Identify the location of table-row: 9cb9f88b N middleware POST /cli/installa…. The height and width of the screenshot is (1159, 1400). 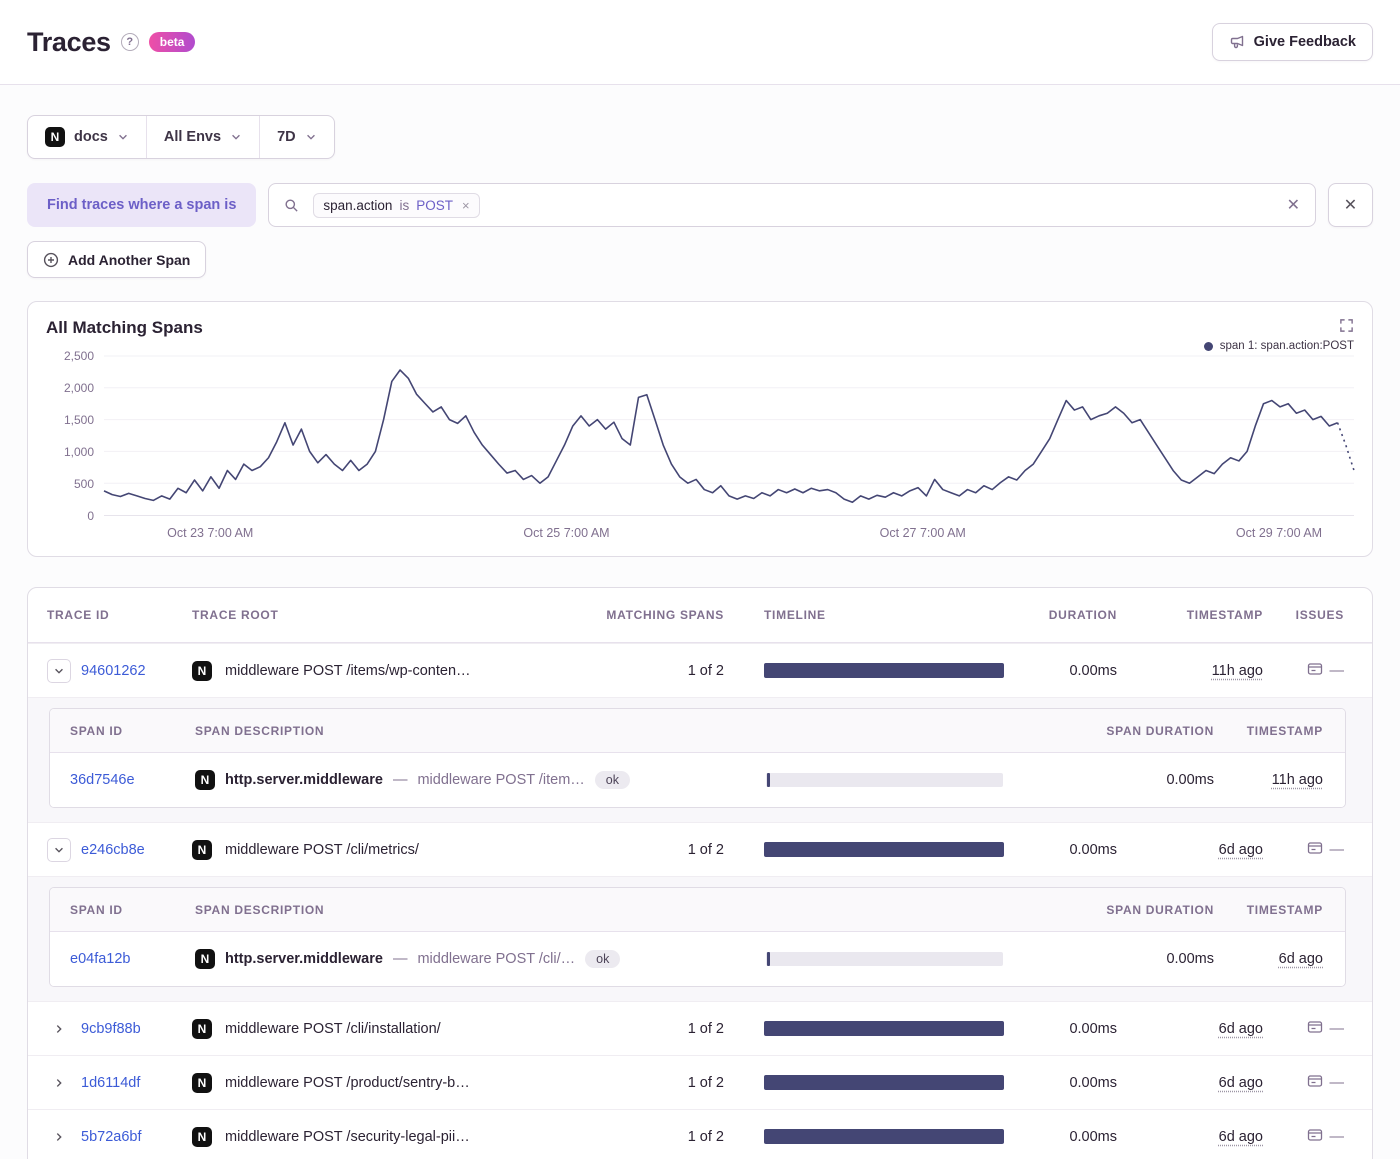
(700, 1028).